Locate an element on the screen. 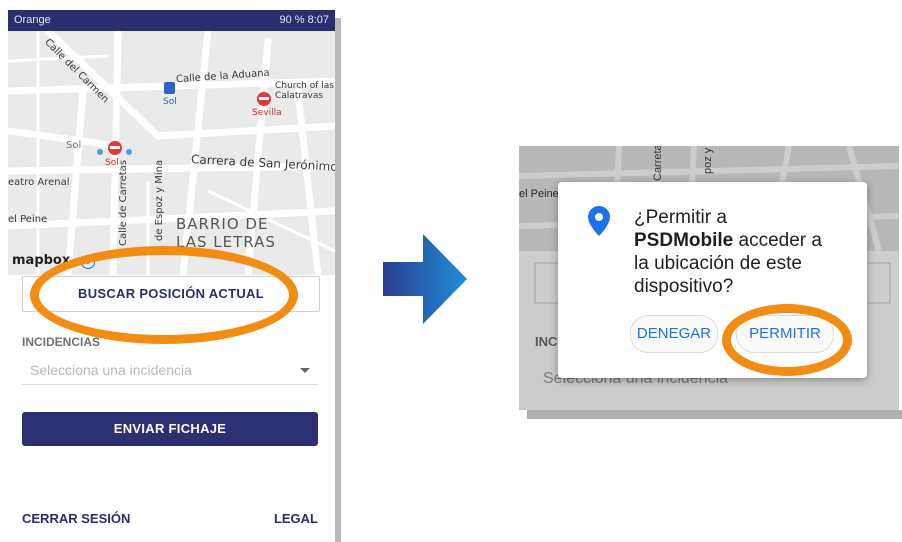 This screenshot has height=542, width=902. map-label: de Espoz y Mina is located at coordinates (159, 200).